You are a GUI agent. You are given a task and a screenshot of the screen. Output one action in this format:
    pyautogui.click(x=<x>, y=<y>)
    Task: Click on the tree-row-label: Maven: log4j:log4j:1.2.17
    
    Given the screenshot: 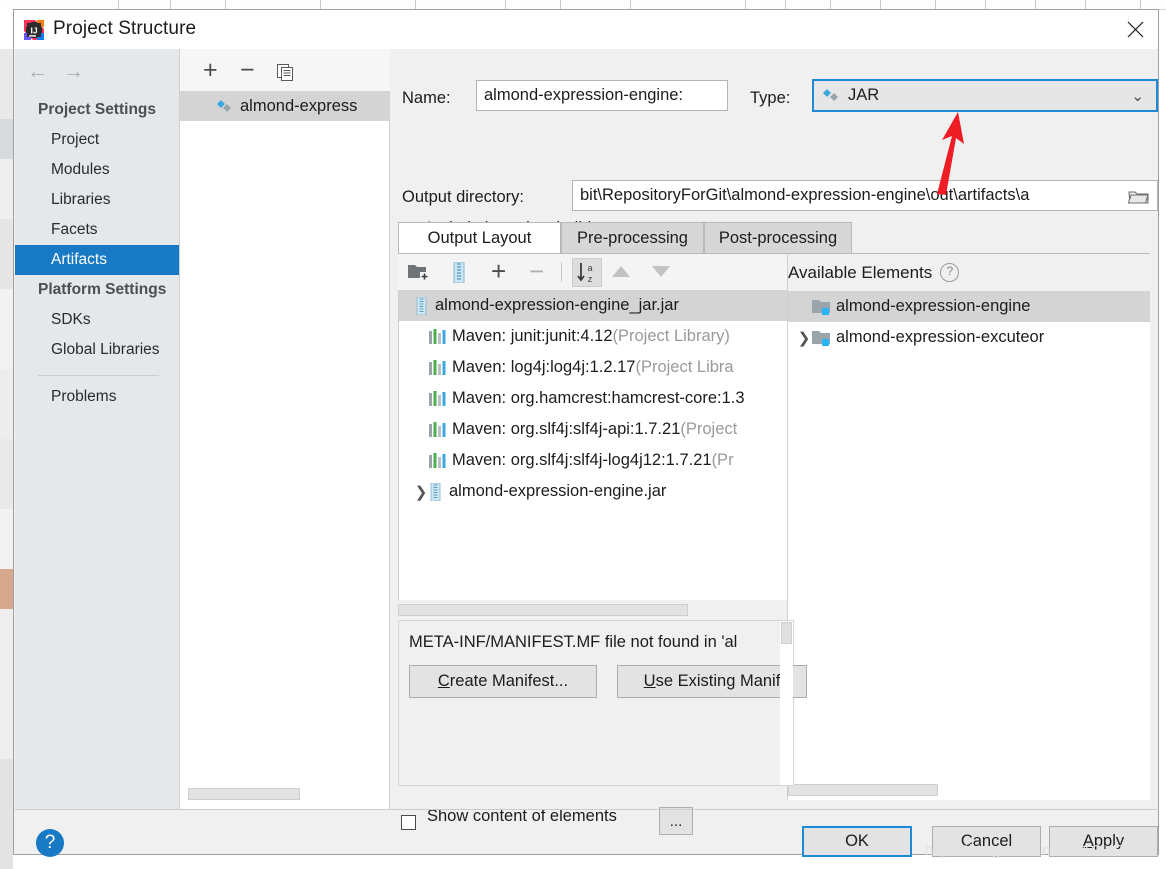 What is the action you would take?
    pyautogui.click(x=544, y=367)
    